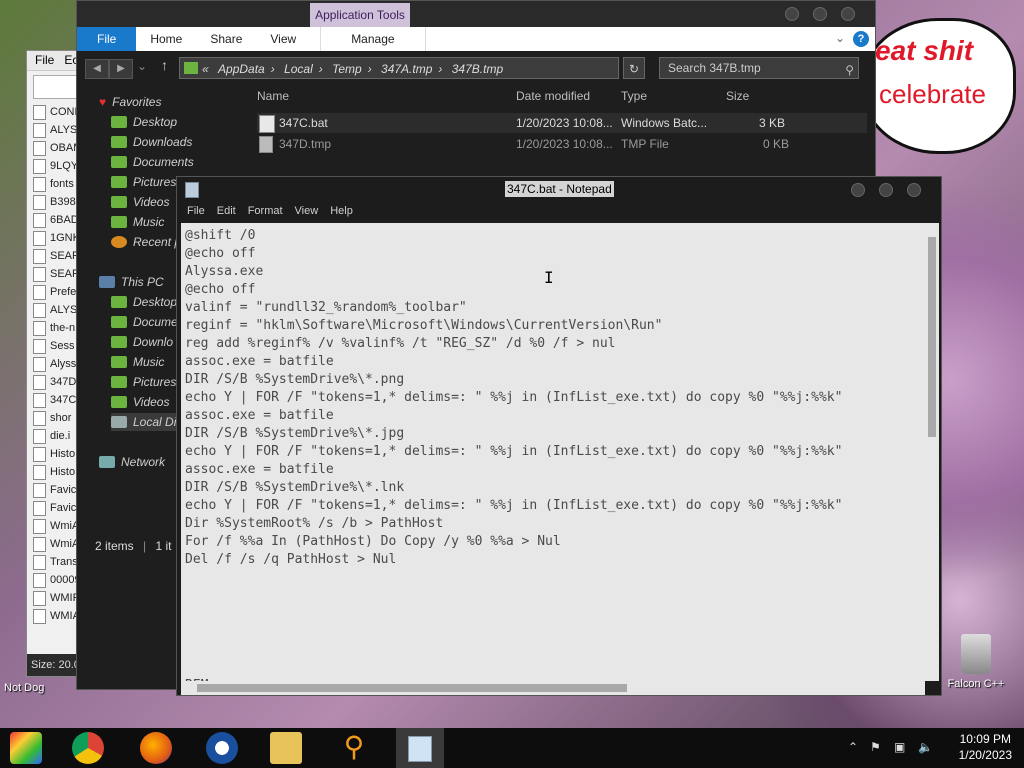 The width and height of the screenshot is (1024, 768). I want to click on refresh-button: ↻, so click(634, 68).